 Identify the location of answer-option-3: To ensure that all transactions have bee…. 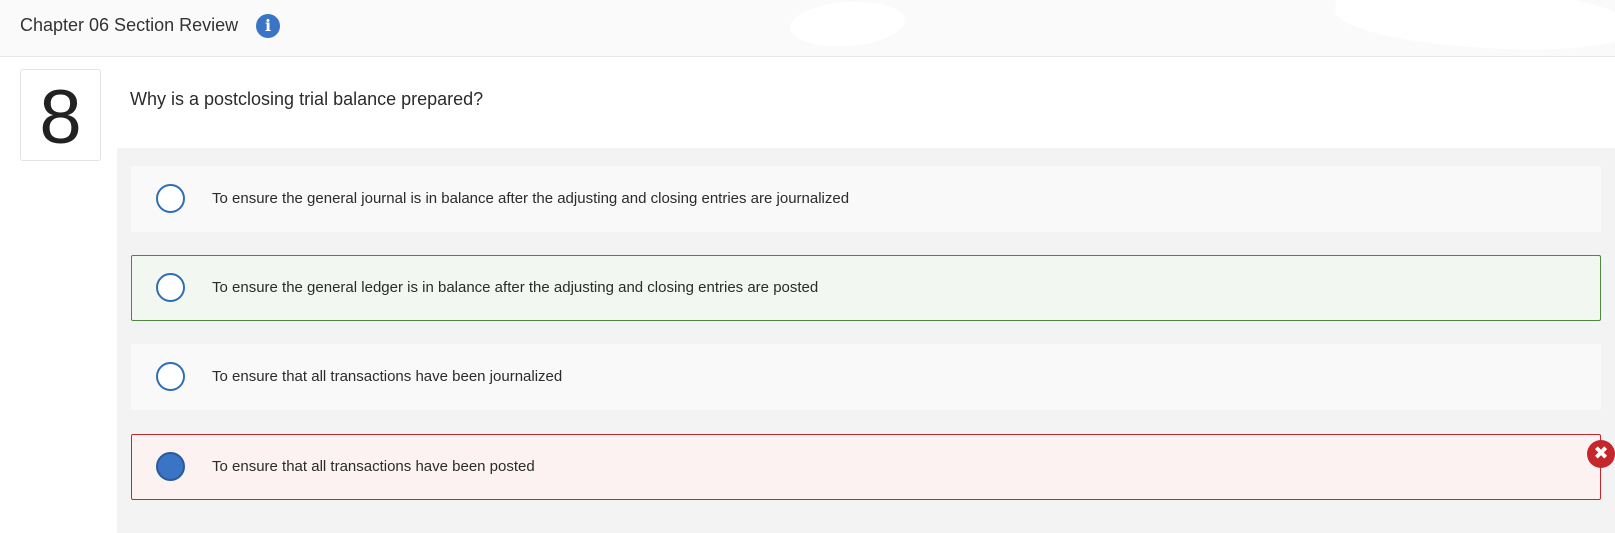
(866, 377).